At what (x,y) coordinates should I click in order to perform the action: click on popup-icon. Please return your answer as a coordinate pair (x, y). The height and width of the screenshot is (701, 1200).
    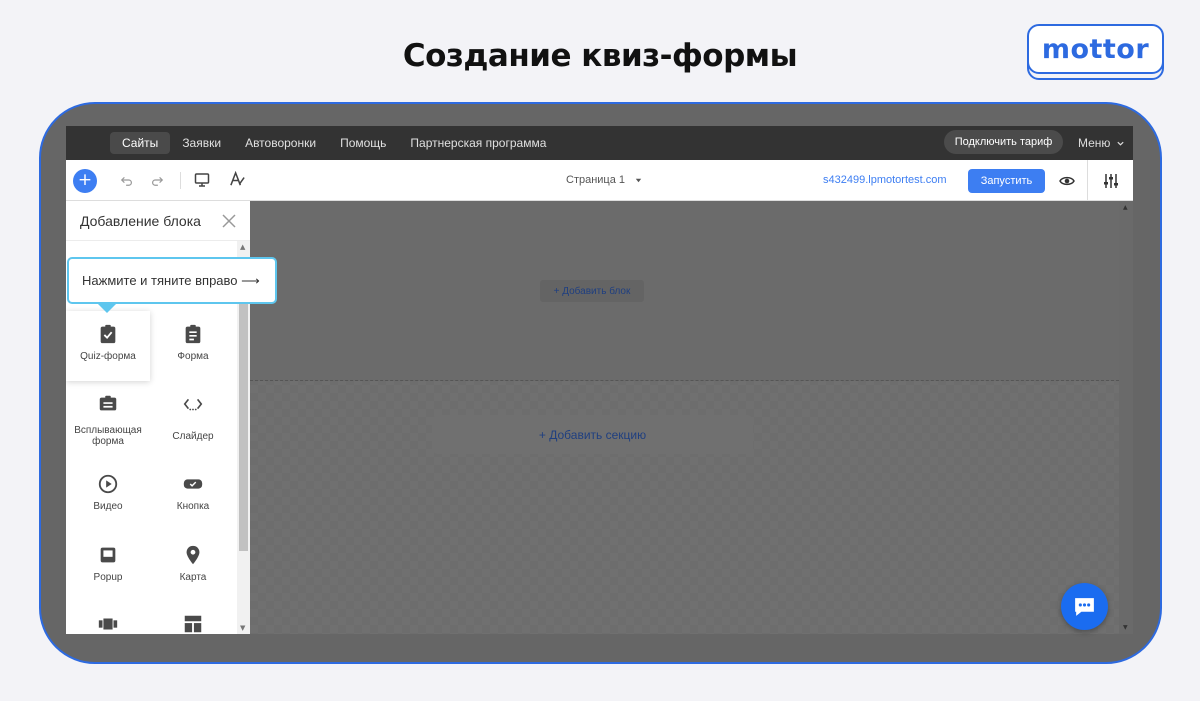
    Looking at the image, I should click on (108, 555).